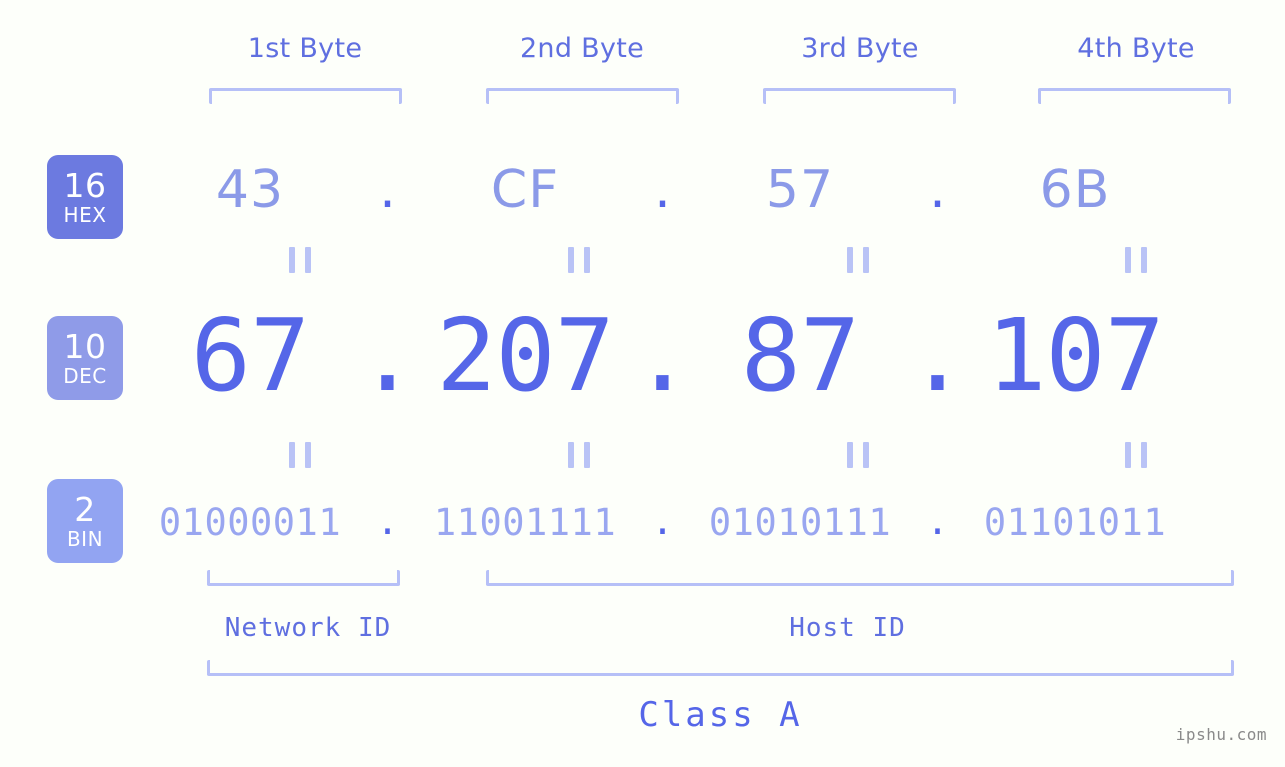 The height and width of the screenshot is (767, 1285). What do you see at coordinates (1075, 522) in the screenshot?
I see `bin-byte-4: 01101011` at bounding box center [1075, 522].